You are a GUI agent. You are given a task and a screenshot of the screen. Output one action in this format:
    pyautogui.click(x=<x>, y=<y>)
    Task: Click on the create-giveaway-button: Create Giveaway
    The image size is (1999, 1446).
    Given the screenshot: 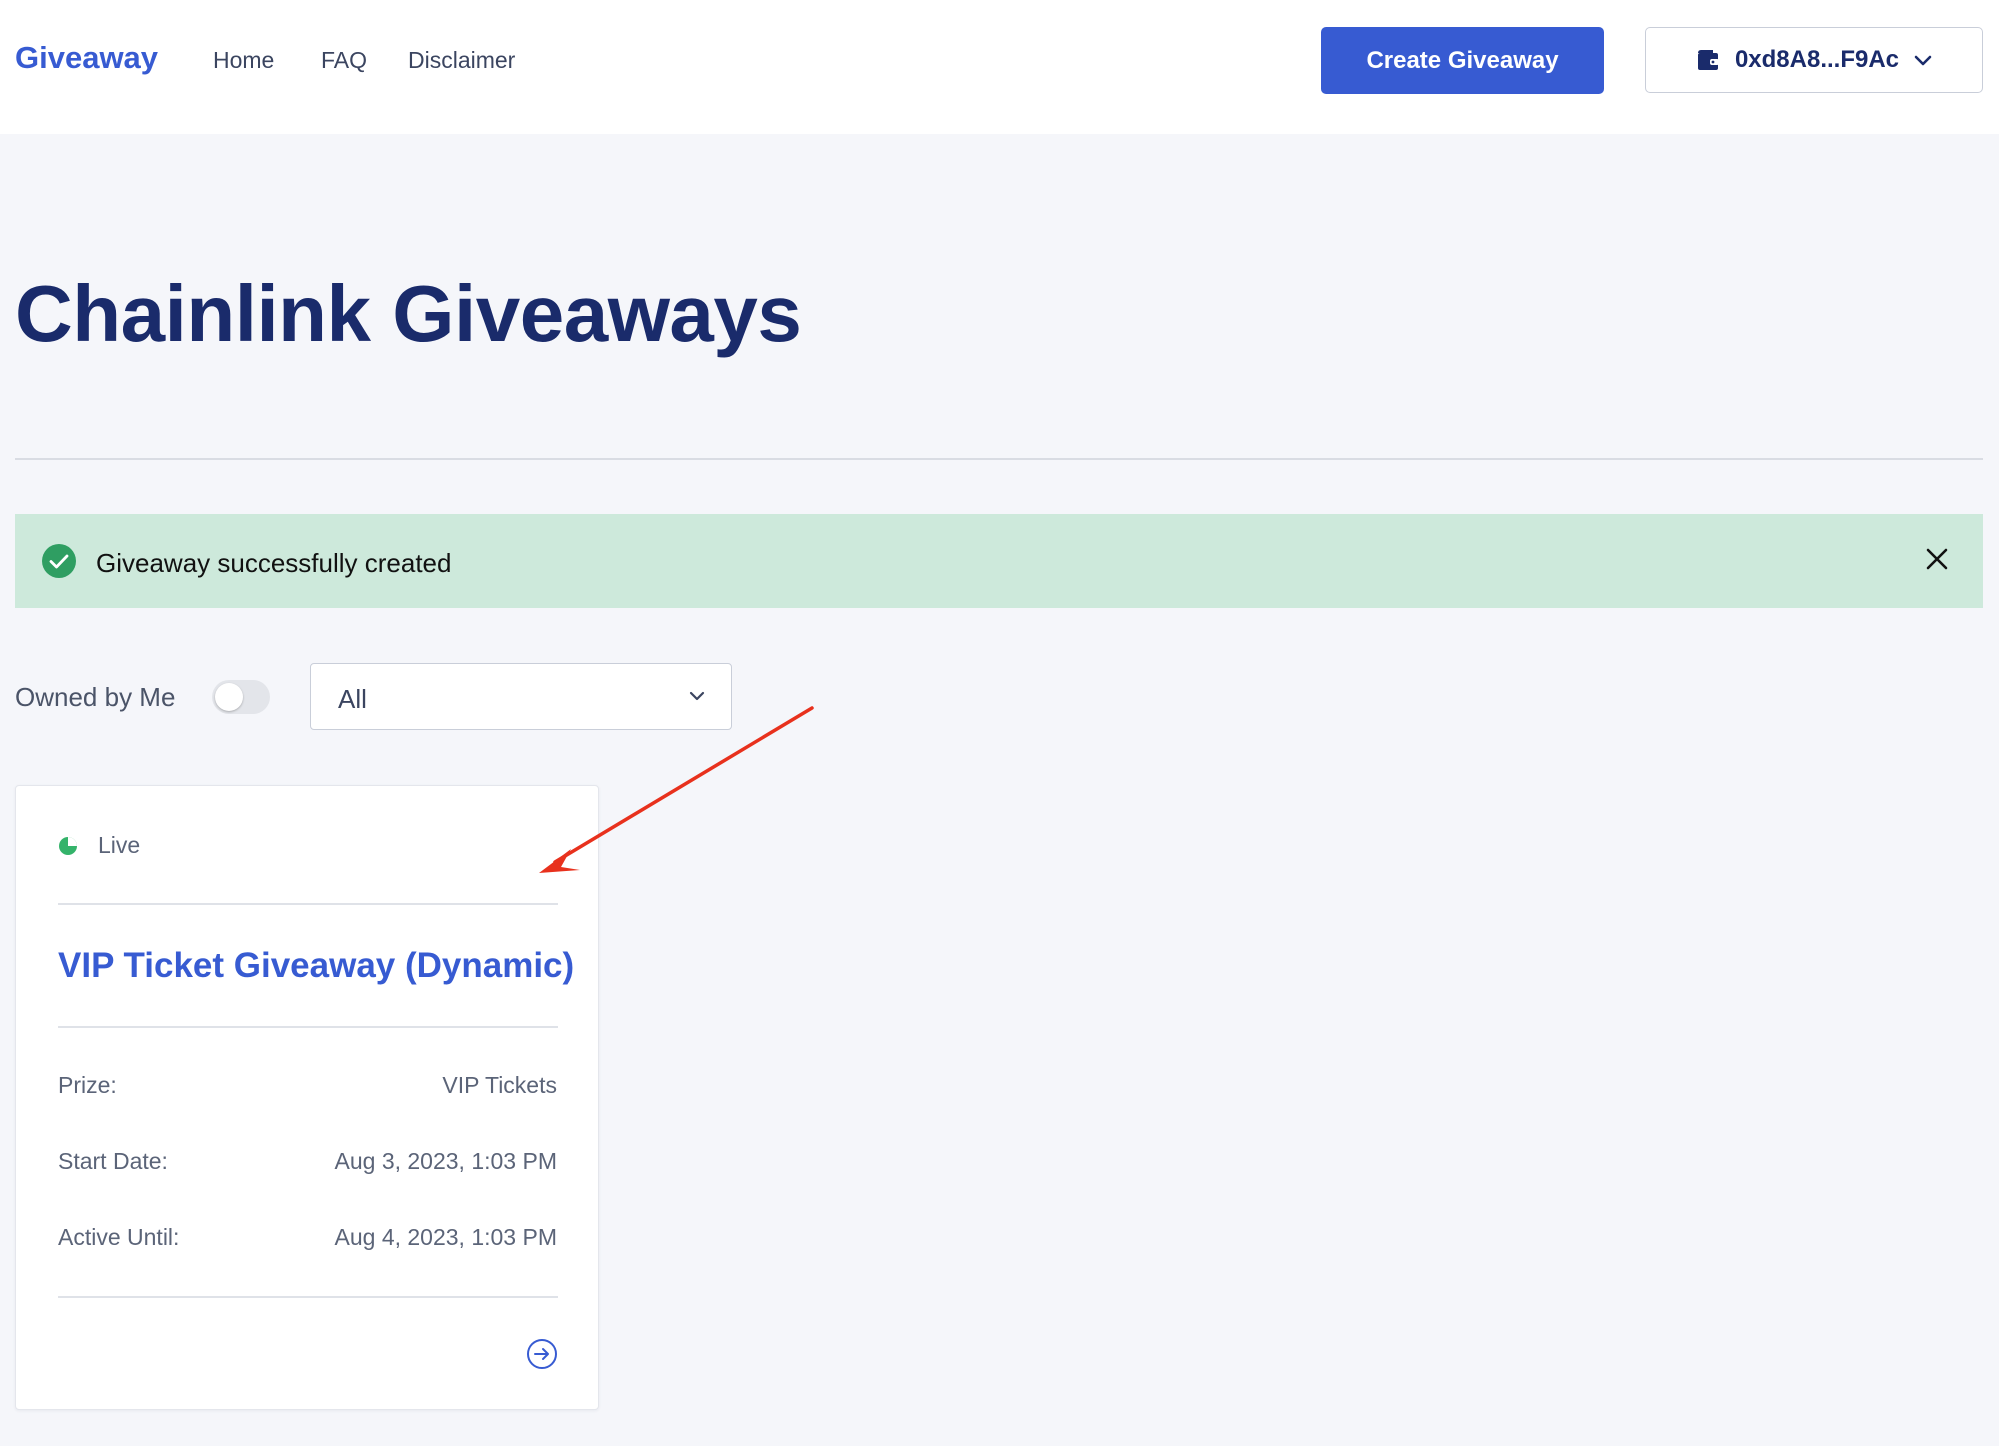 What is the action you would take?
    pyautogui.click(x=1462, y=60)
    